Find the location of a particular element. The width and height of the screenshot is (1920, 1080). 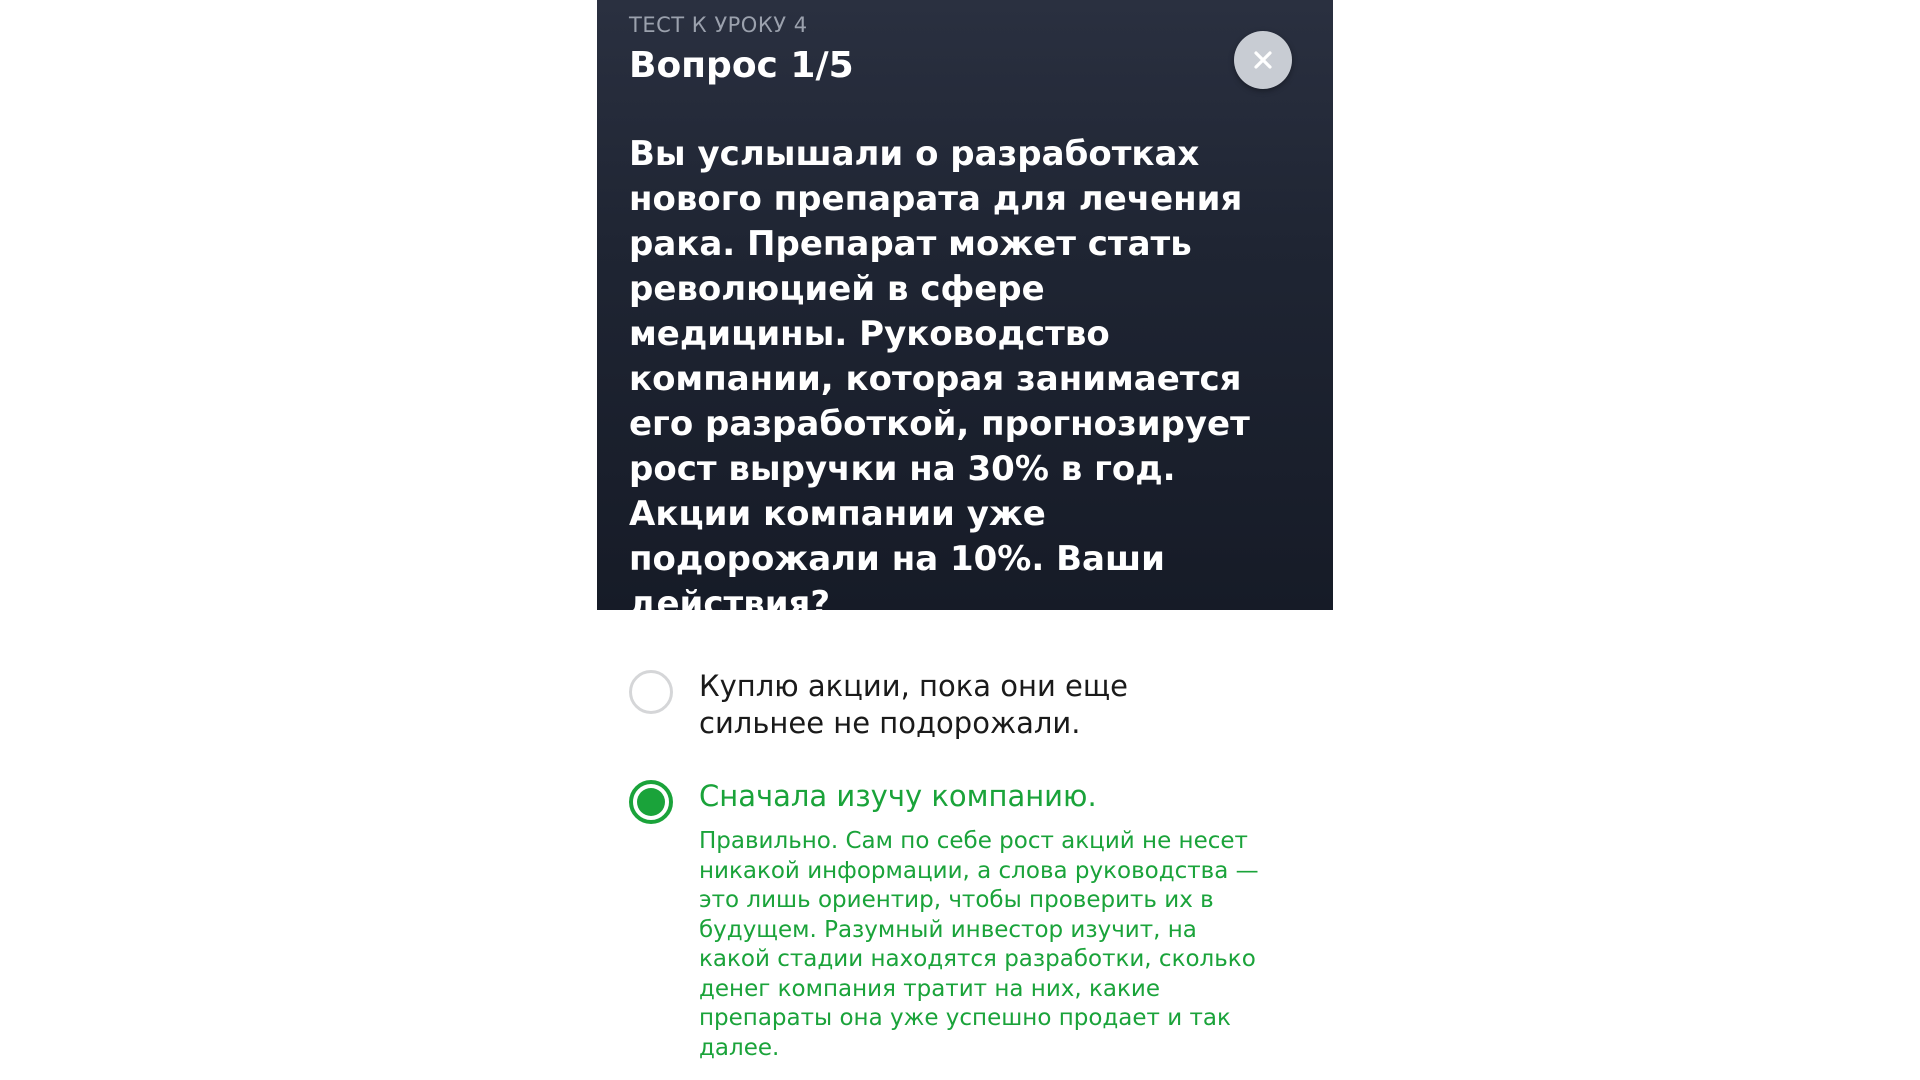

quiz-subtitle: ТЕСТ К УРОКУ 4 is located at coordinates (718, 25).